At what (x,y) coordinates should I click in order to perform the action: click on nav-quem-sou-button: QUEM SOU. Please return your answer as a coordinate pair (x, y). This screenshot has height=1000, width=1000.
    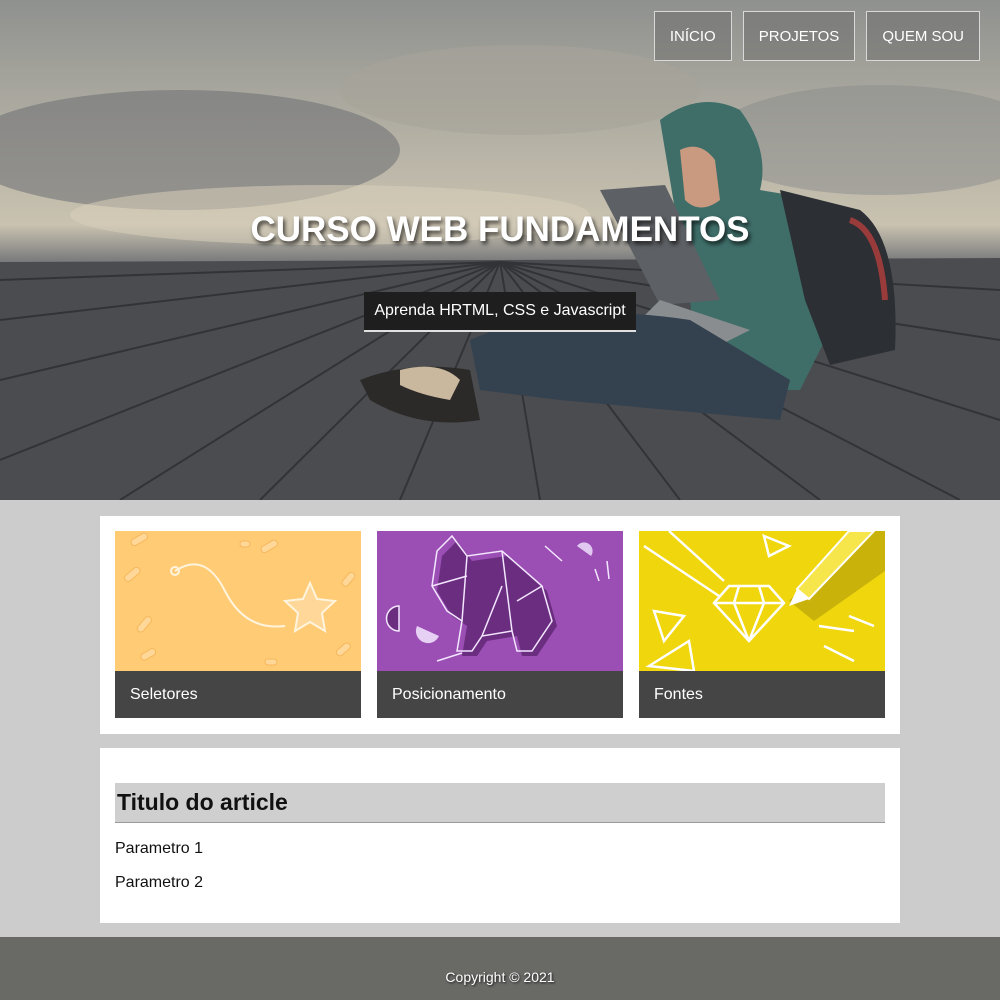
    Looking at the image, I should click on (923, 36).